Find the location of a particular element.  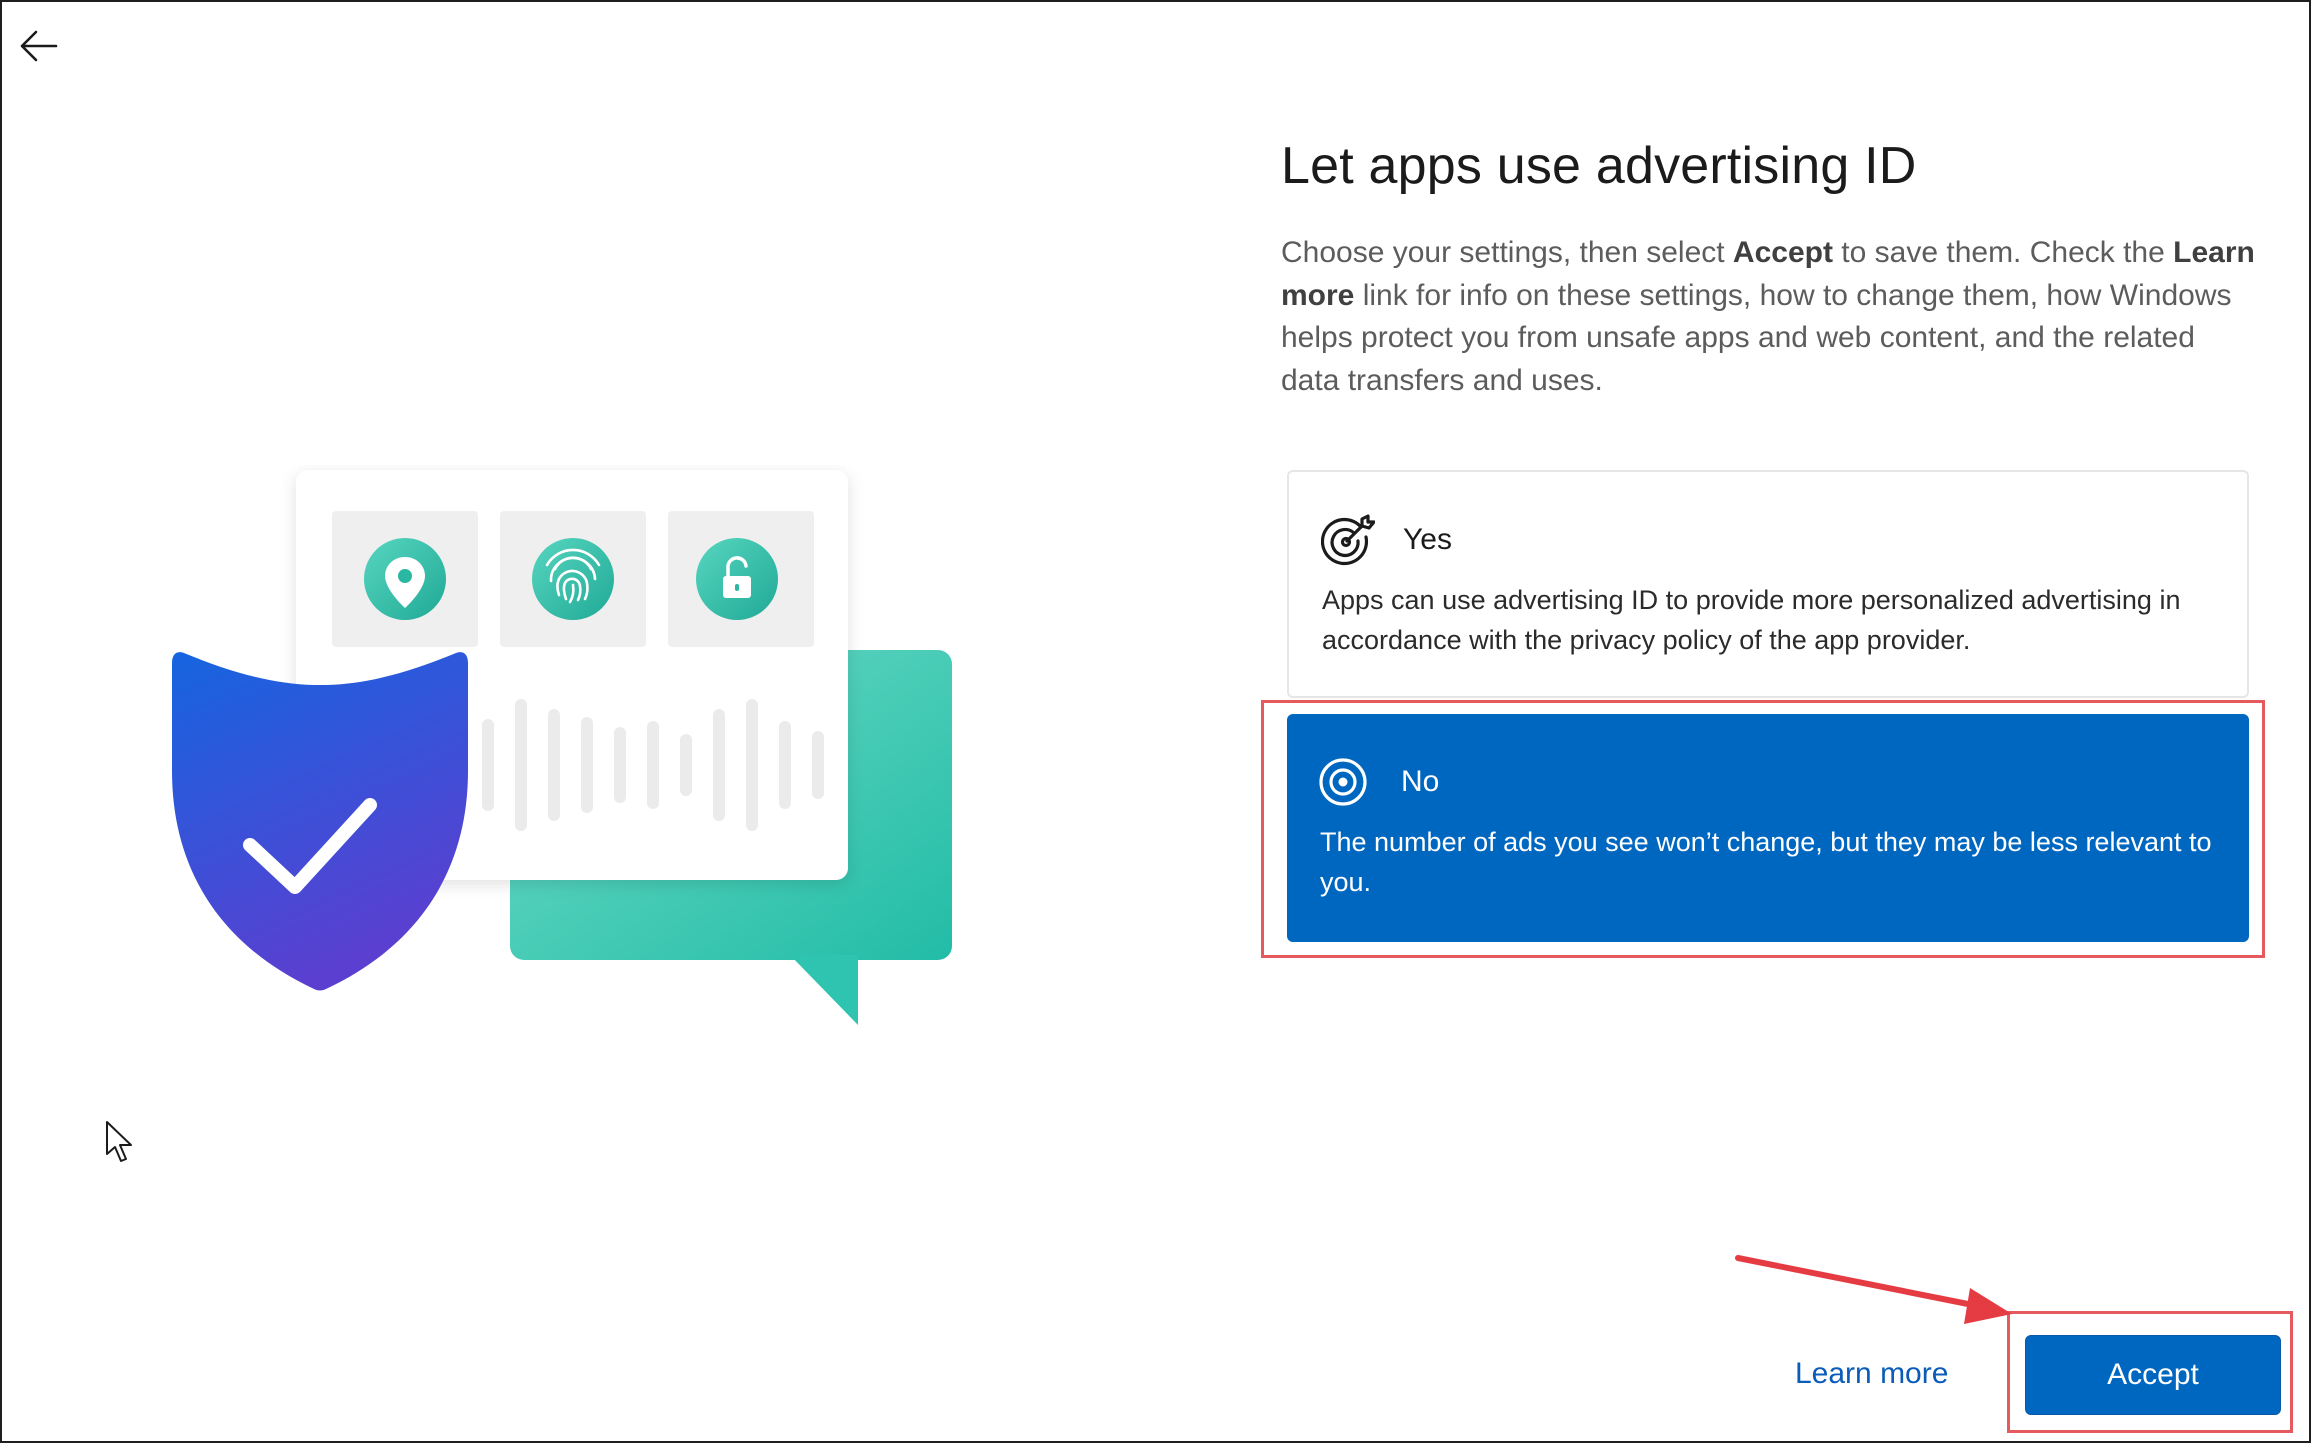

target-arrow-icon is located at coordinates (1348, 540).